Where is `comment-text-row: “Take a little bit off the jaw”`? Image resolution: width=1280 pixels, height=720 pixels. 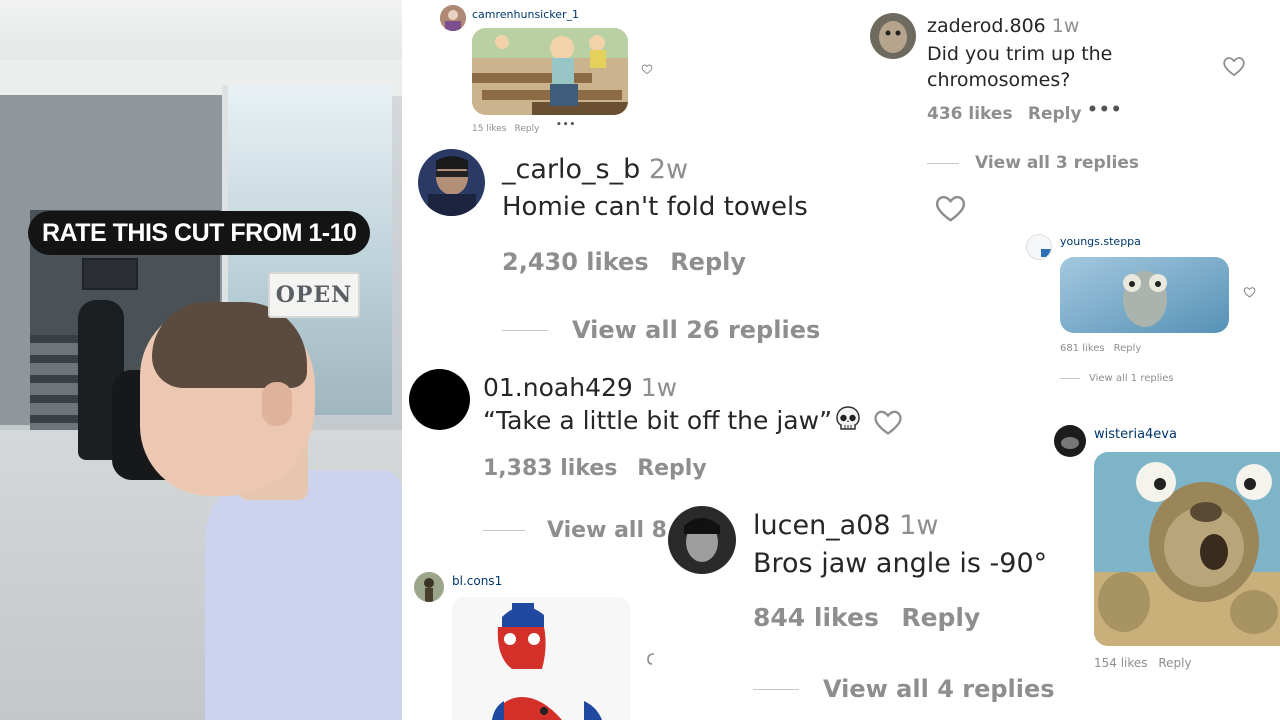
comment-text-row: “Take a little bit off the jaw” is located at coordinates (672, 422).